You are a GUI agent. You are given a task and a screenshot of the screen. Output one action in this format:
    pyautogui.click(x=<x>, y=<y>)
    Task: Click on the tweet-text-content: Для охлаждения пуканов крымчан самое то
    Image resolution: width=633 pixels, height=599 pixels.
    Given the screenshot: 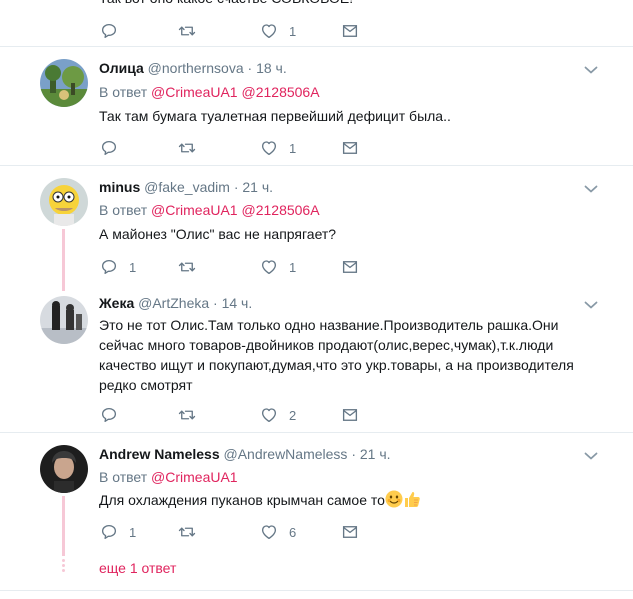 What is the action you would take?
    pyautogui.click(x=242, y=500)
    